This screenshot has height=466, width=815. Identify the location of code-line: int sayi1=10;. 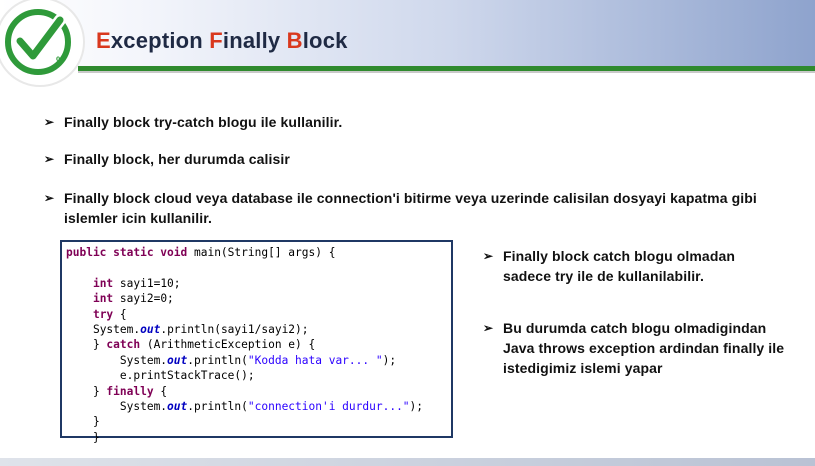
(136, 283).